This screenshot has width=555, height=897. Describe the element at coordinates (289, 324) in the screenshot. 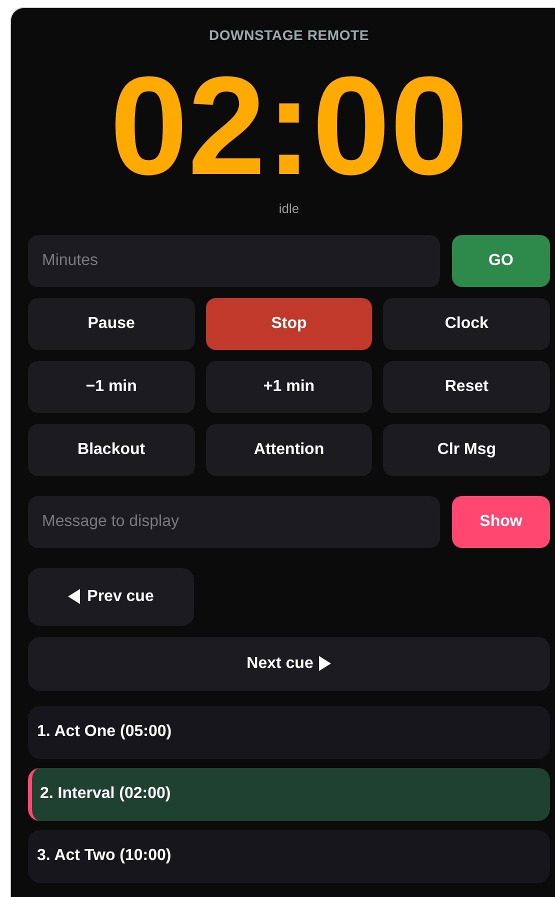

I see `control-button: Stop` at that location.